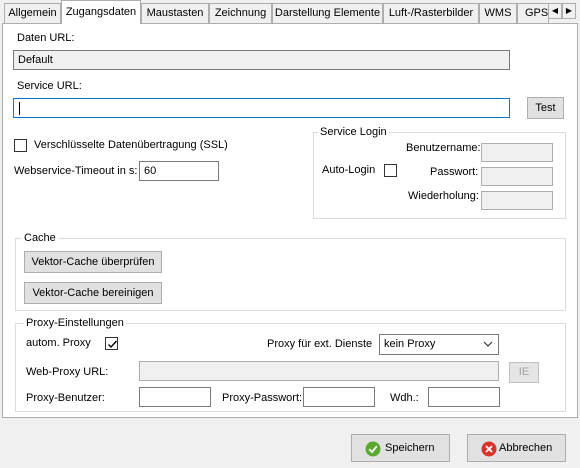 Image resolution: width=580 pixels, height=468 pixels. Describe the element at coordinates (410, 448) in the screenshot. I see `save-label: Speichern` at that location.